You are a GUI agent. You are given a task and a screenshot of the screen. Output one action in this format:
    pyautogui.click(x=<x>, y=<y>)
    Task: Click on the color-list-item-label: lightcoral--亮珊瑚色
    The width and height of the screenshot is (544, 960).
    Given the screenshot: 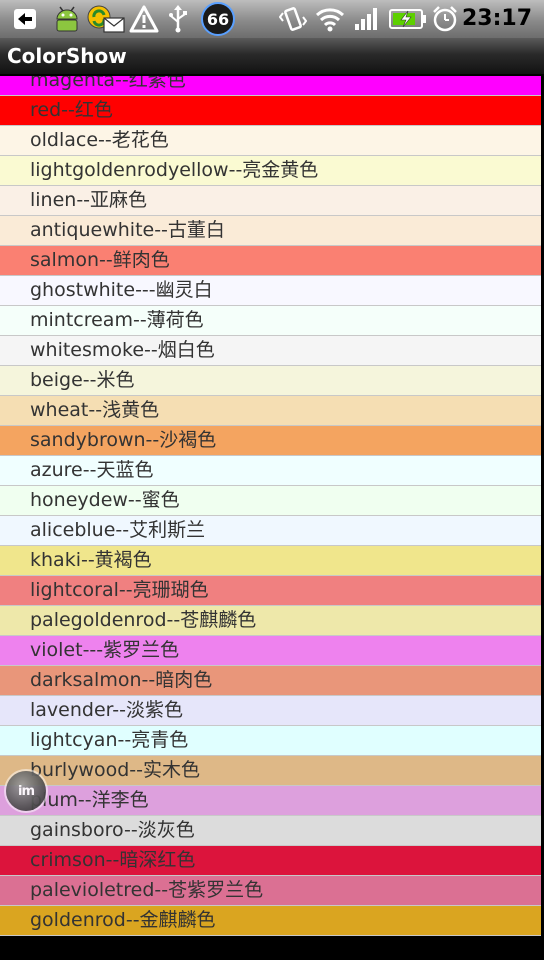 What is the action you would take?
    pyautogui.click(x=119, y=590)
    